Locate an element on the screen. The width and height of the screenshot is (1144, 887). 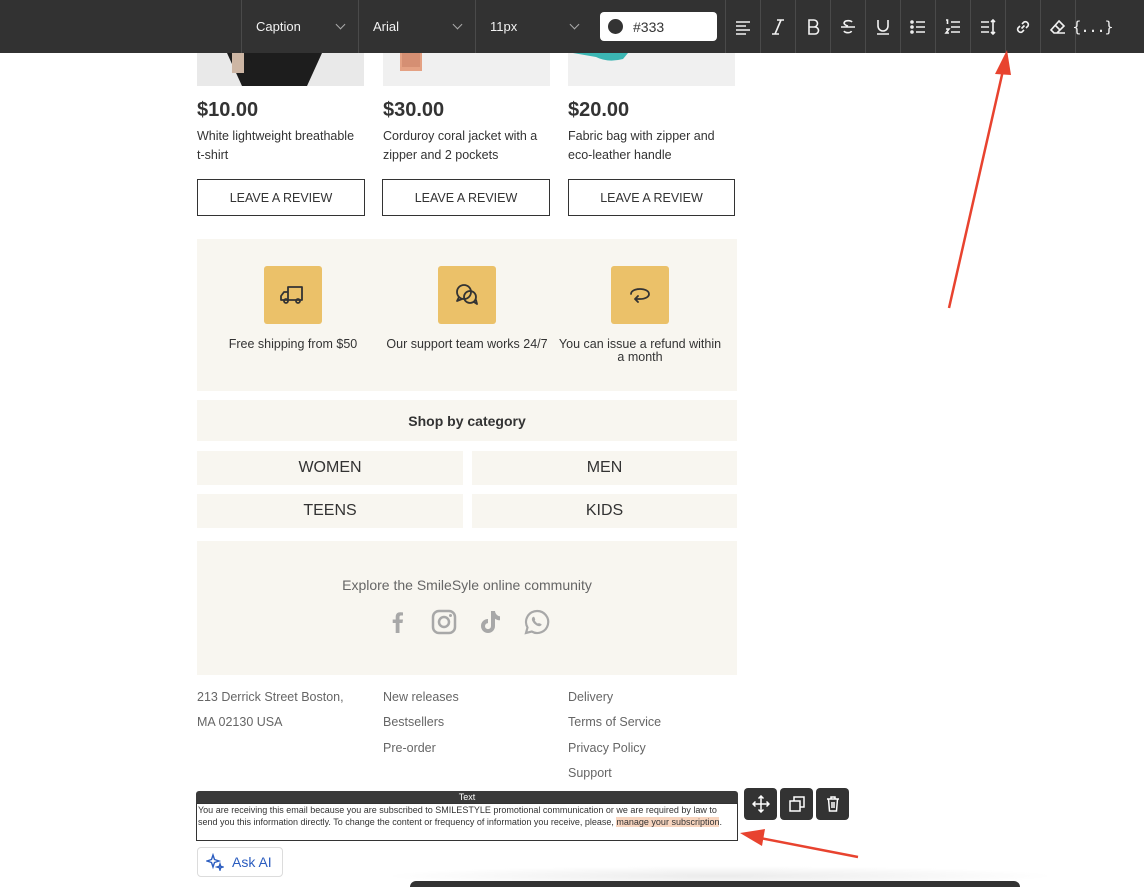
duplicate-icon is located at coordinates (796, 804).